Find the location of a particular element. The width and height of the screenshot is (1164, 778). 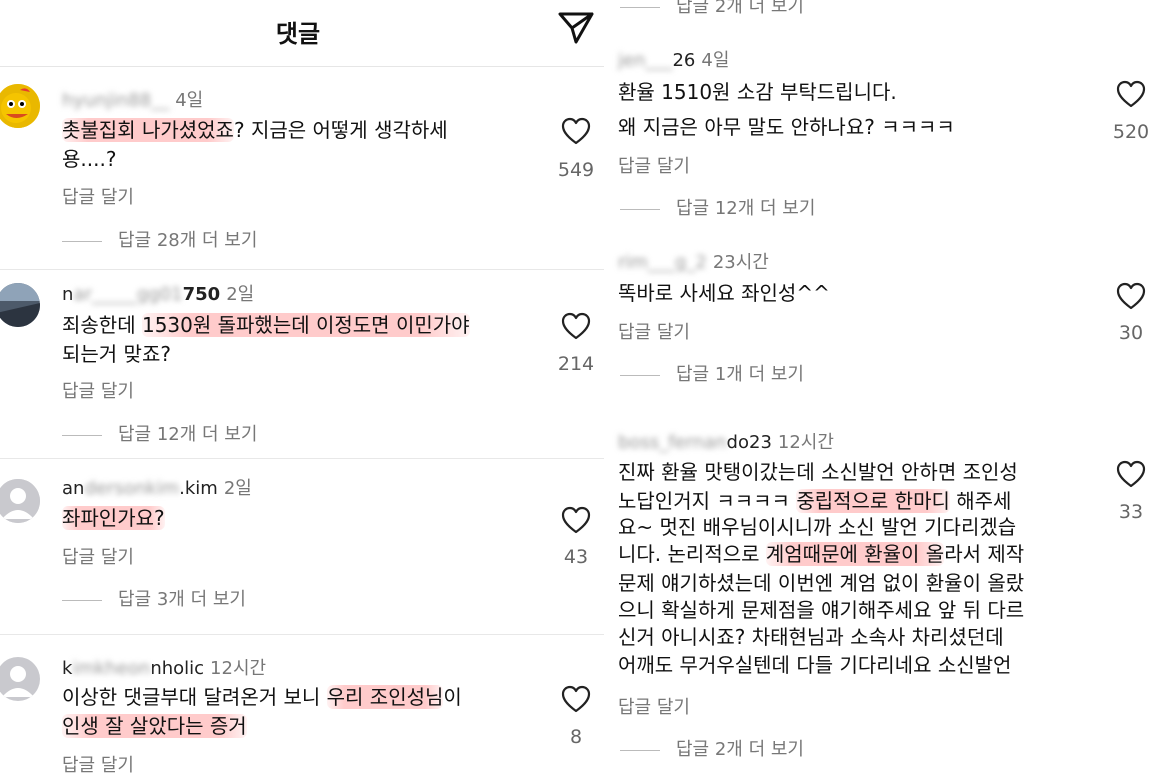

comment-text: 신거 아니시죠? 차태현님과 소속사 차리셨던데 is located at coordinates (811, 637).